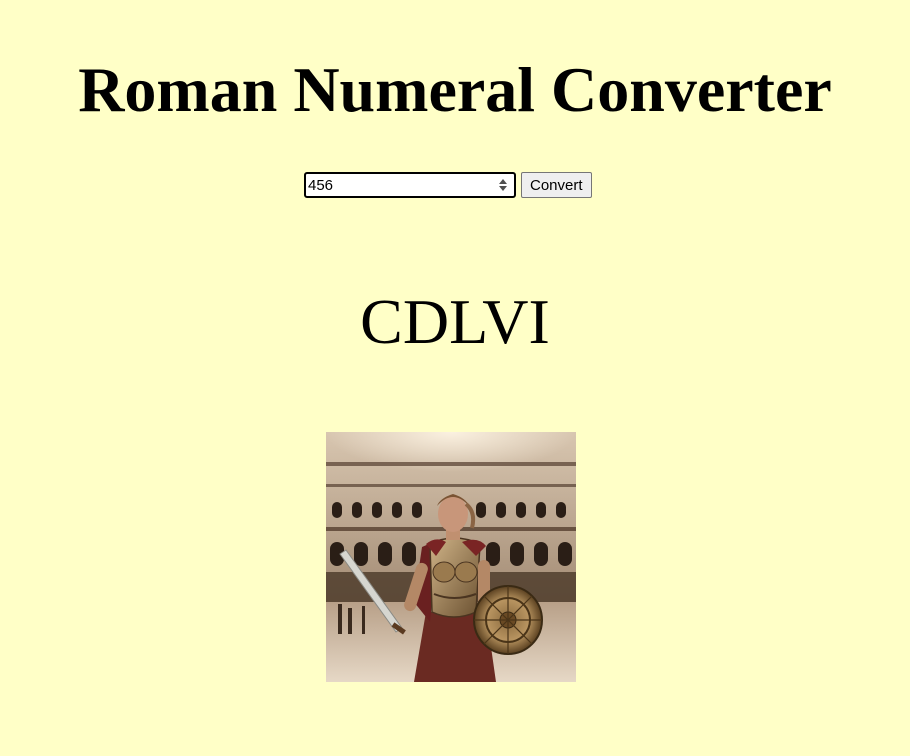  Describe the element at coordinates (451, 557) in the screenshot. I see `gladiator-image` at that location.